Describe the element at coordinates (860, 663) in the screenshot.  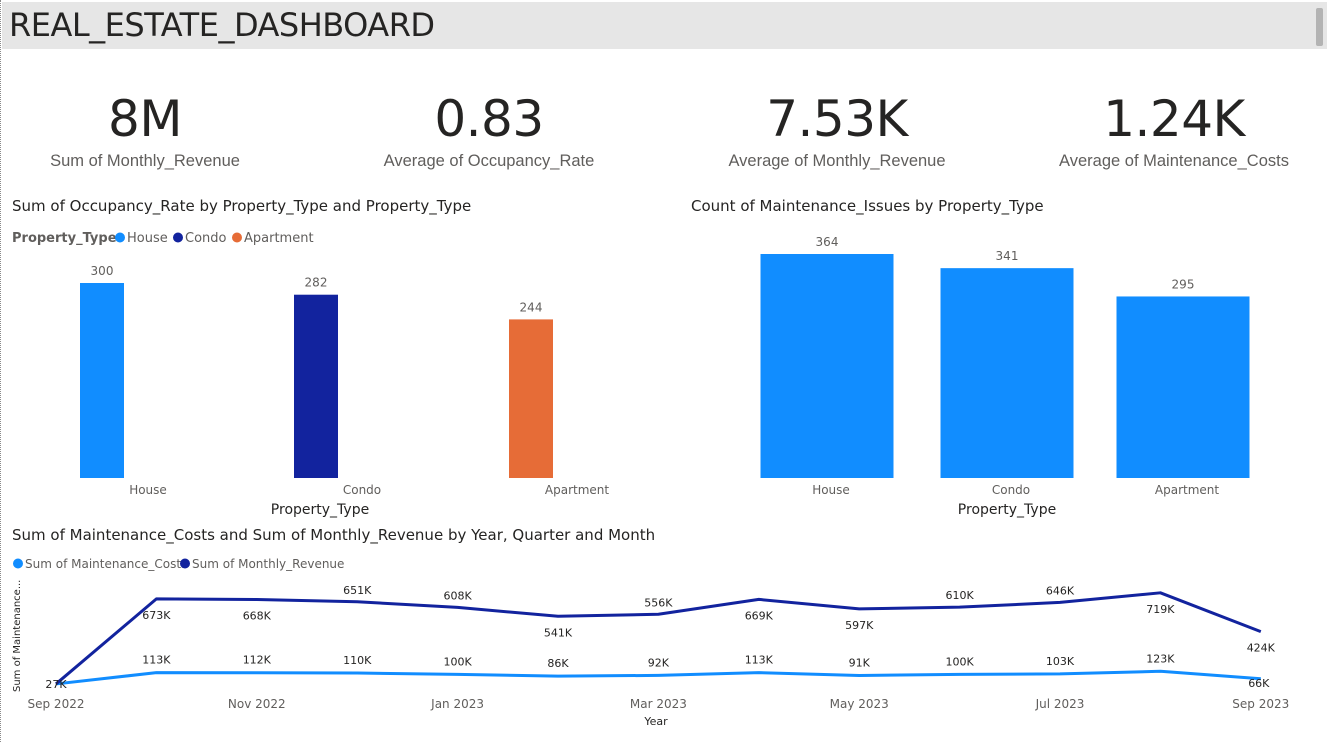
I see `data-label-maintenance-costs: 91K` at that location.